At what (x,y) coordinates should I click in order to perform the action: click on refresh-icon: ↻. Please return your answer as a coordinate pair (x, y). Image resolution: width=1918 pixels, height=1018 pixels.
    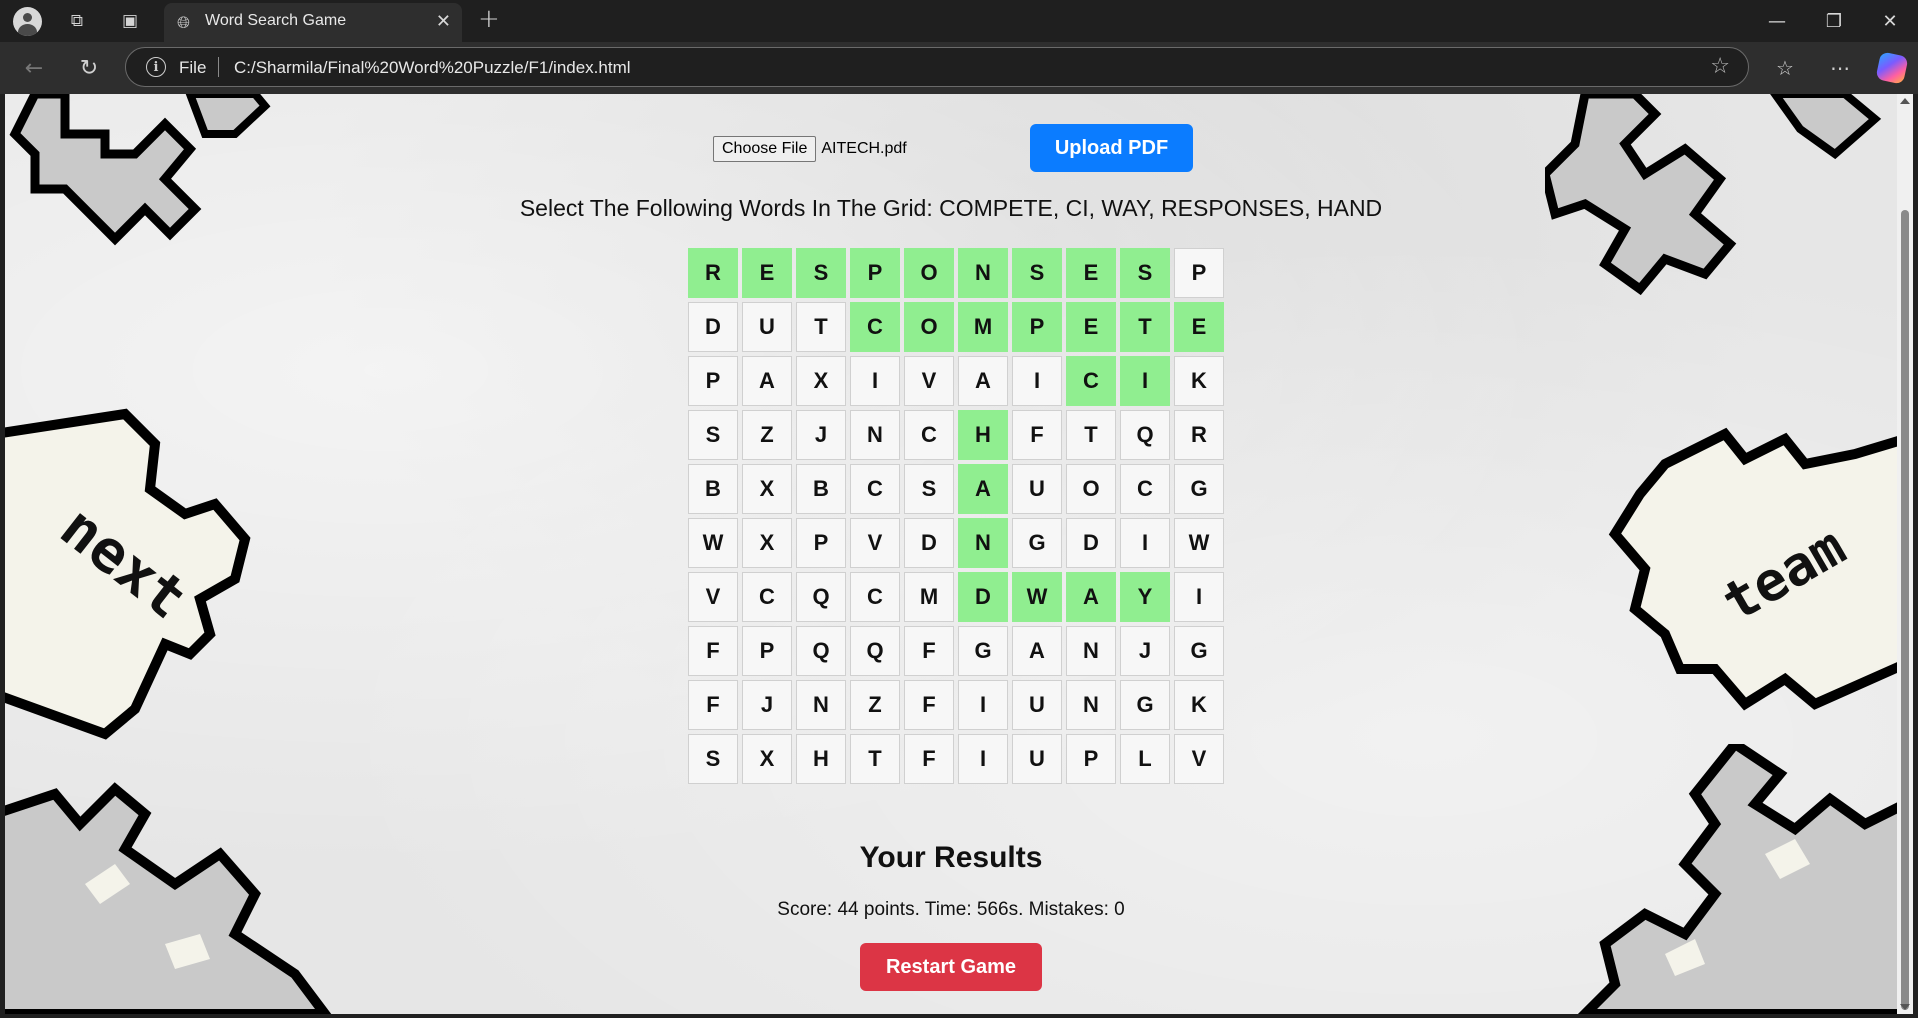
    Looking at the image, I should click on (89, 68).